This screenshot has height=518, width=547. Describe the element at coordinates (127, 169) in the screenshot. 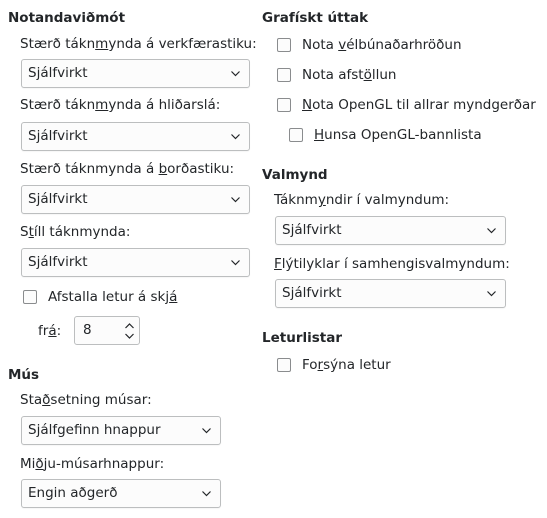

I see `notebookbar-icon-size-label: Stærð táknmynda á borðastiku:` at that location.